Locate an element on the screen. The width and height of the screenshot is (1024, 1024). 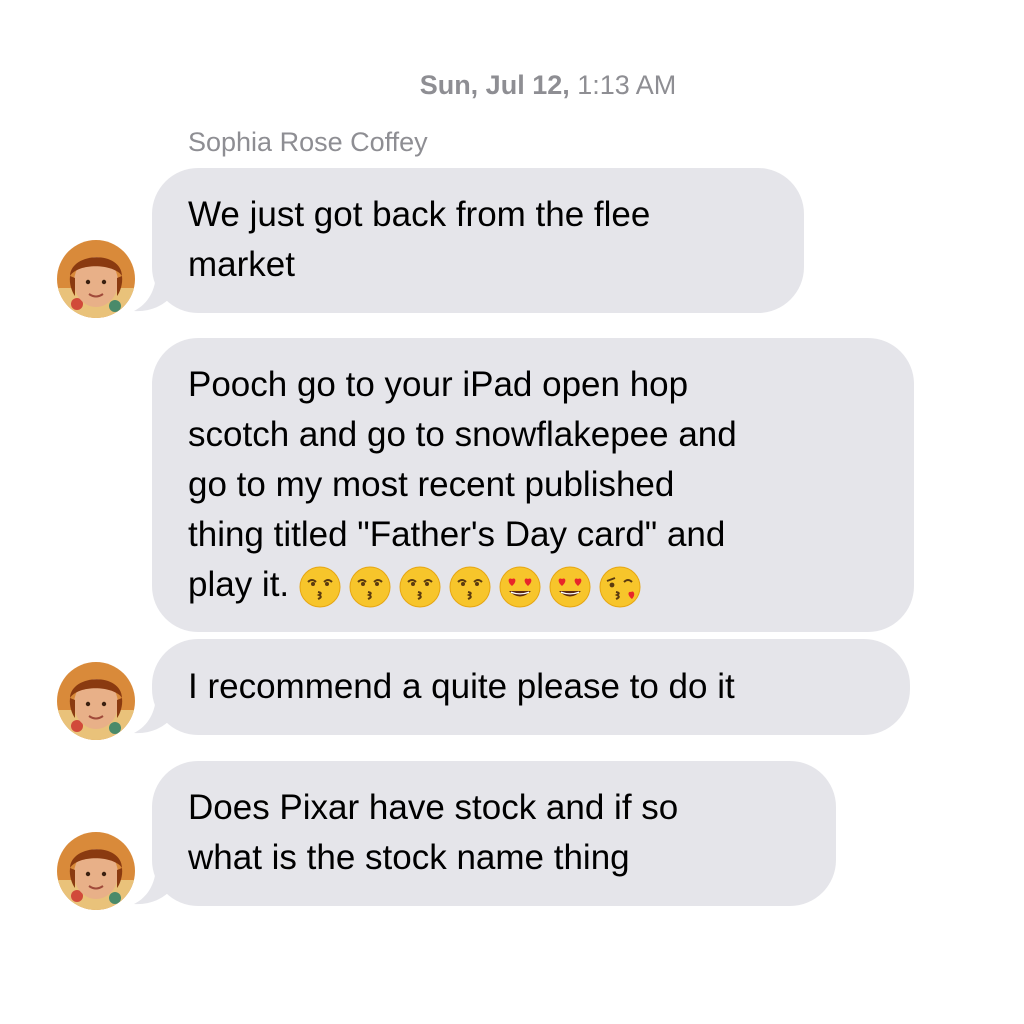
sender-name: Sophia Rose Coffey is located at coordinates (308, 142).